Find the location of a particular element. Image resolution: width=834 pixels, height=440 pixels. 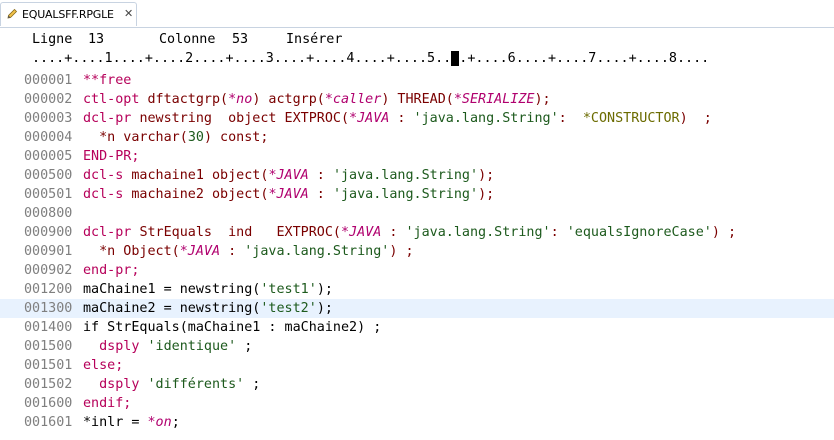

code-token: **free is located at coordinates (107, 80).